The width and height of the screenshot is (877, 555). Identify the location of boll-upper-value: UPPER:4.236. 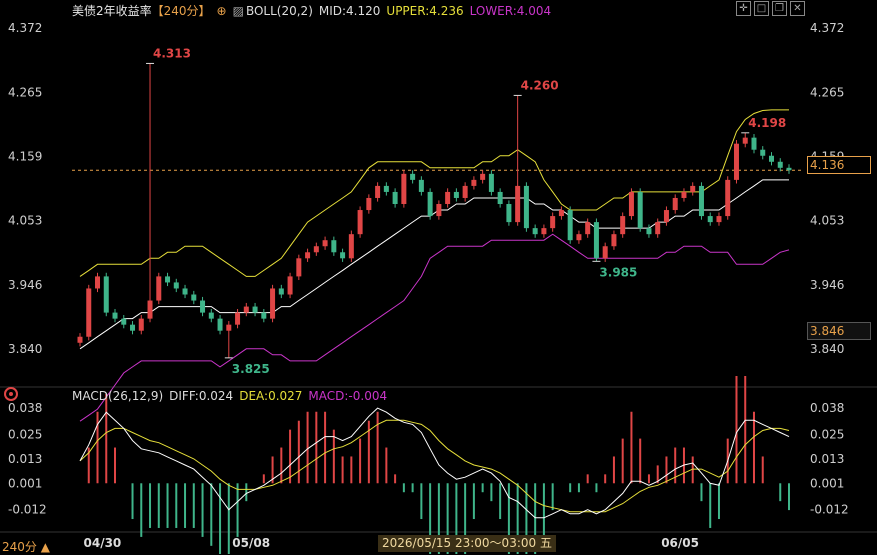
(425, 11).